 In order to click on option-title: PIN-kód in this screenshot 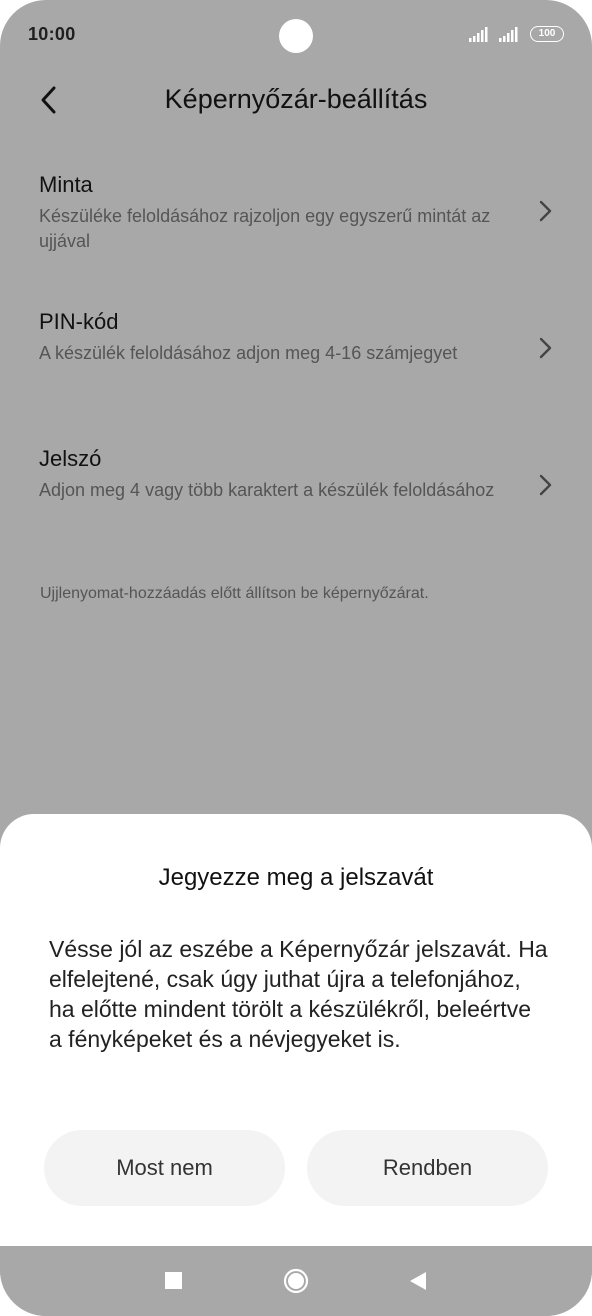, I will do `click(79, 321)`.